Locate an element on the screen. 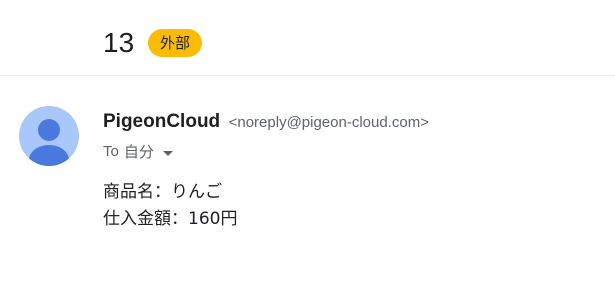 This screenshot has height=292, width=615. sender-avatar is located at coordinates (49, 136).